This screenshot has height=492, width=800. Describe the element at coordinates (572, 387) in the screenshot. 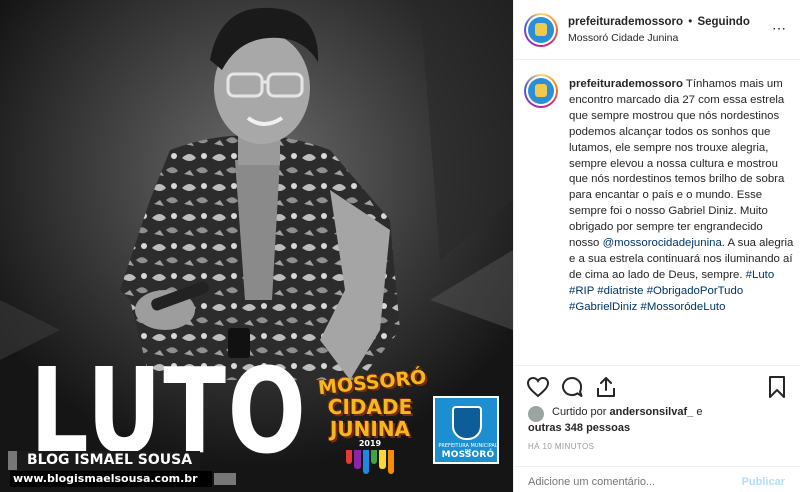

I see `comment-bubble-icon` at that location.